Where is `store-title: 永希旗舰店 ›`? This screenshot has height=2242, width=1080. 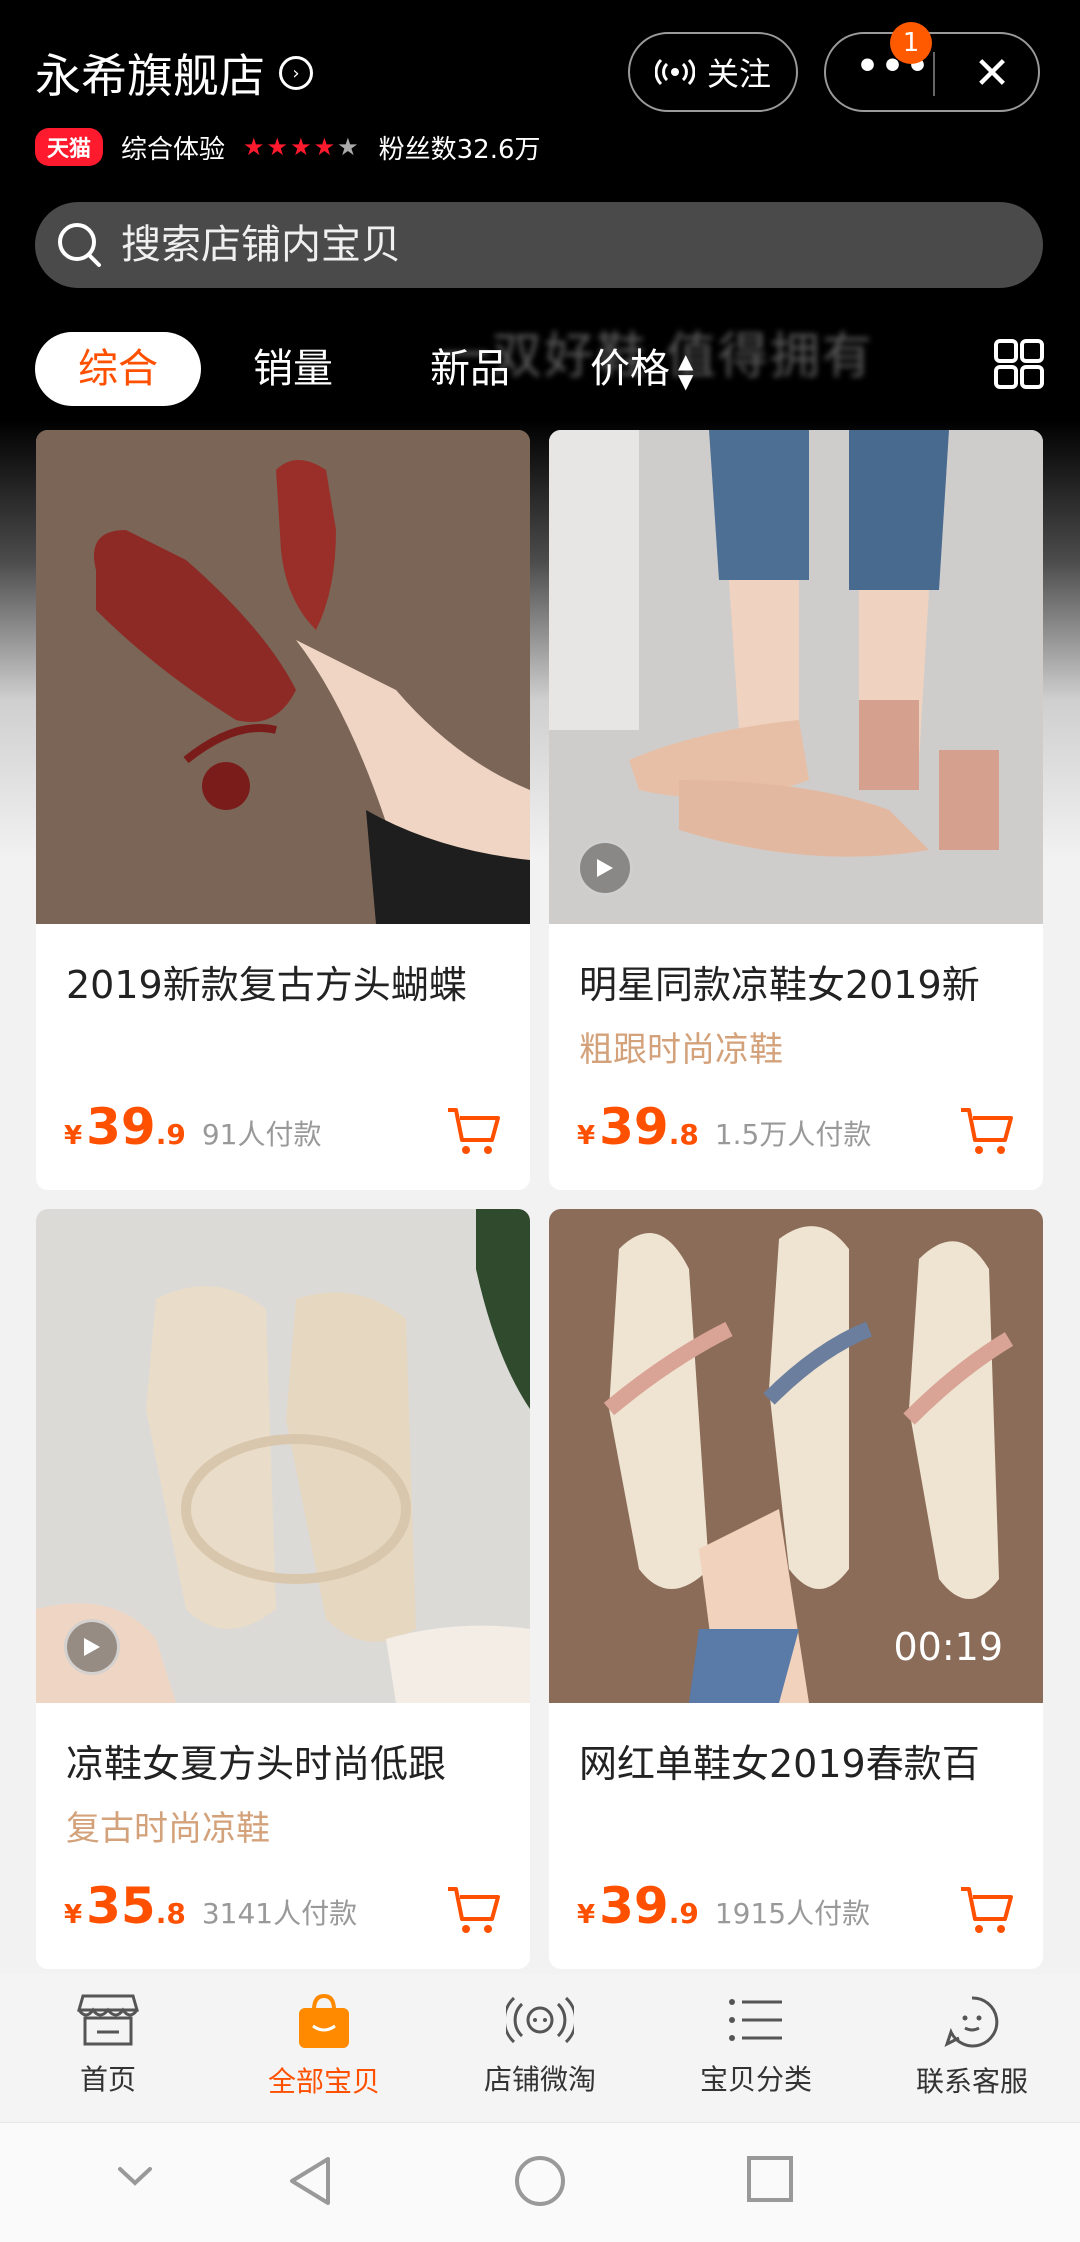
store-title: 永希旗舰店 › is located at coordinates (174, 73).